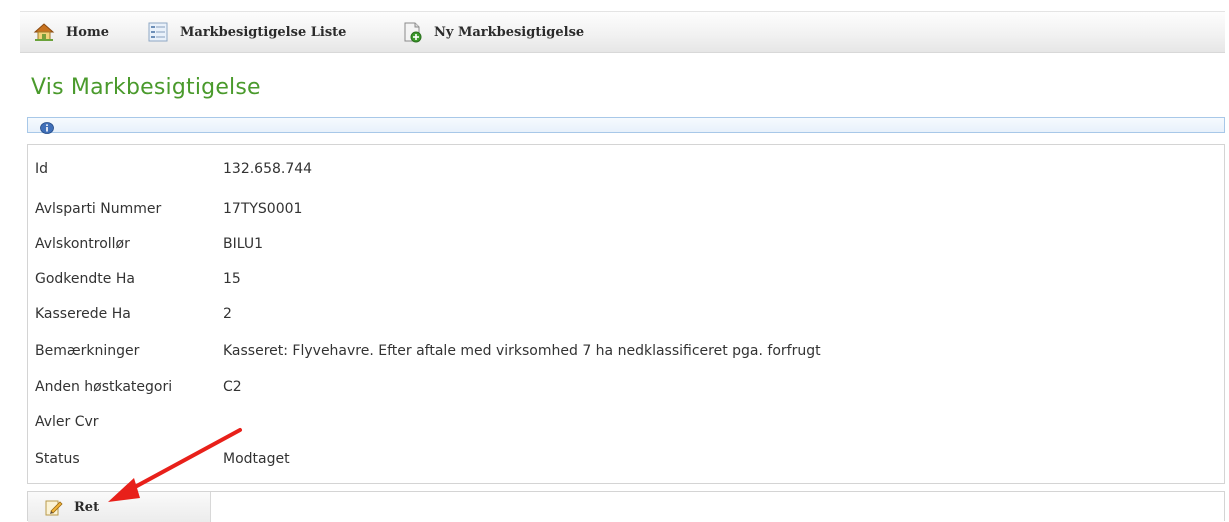 The image size is (1229, 522). What do you see at coordinates (104, 387) in the screenshot?
I see `detail-label: Anden høstkategori` at bounding box center [104, 387].